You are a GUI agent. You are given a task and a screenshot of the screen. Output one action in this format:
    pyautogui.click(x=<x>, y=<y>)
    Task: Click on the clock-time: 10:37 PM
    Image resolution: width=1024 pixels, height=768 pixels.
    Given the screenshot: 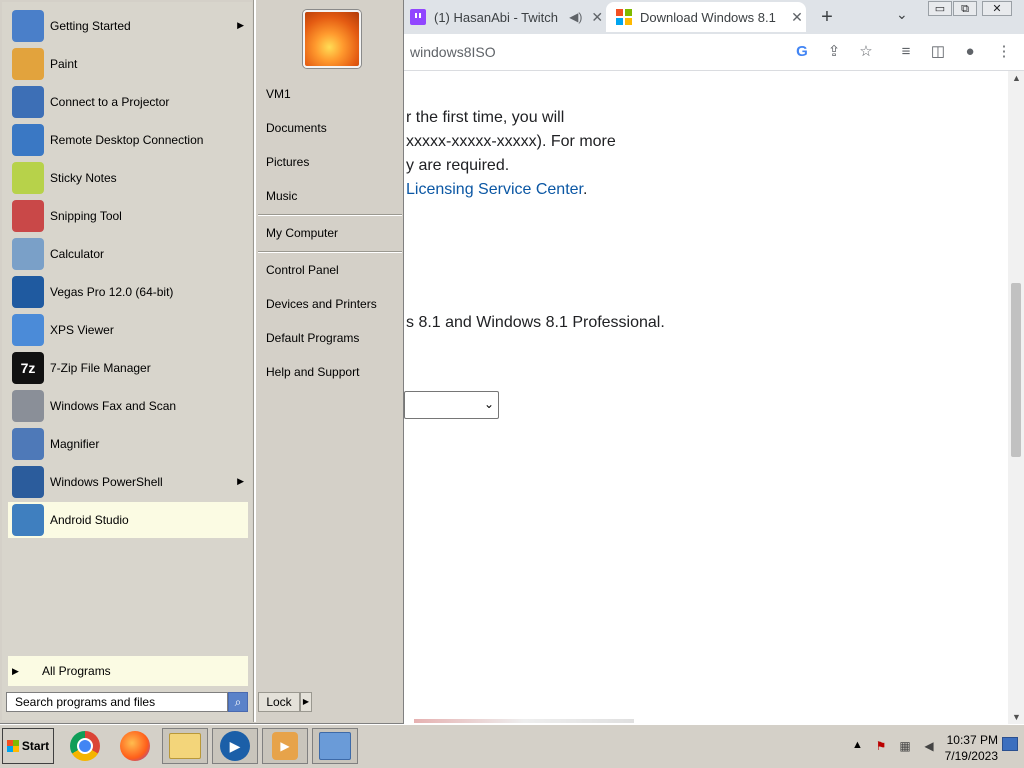 What is the action you would take?
    pyautogui.click(x=967, y=740)
    